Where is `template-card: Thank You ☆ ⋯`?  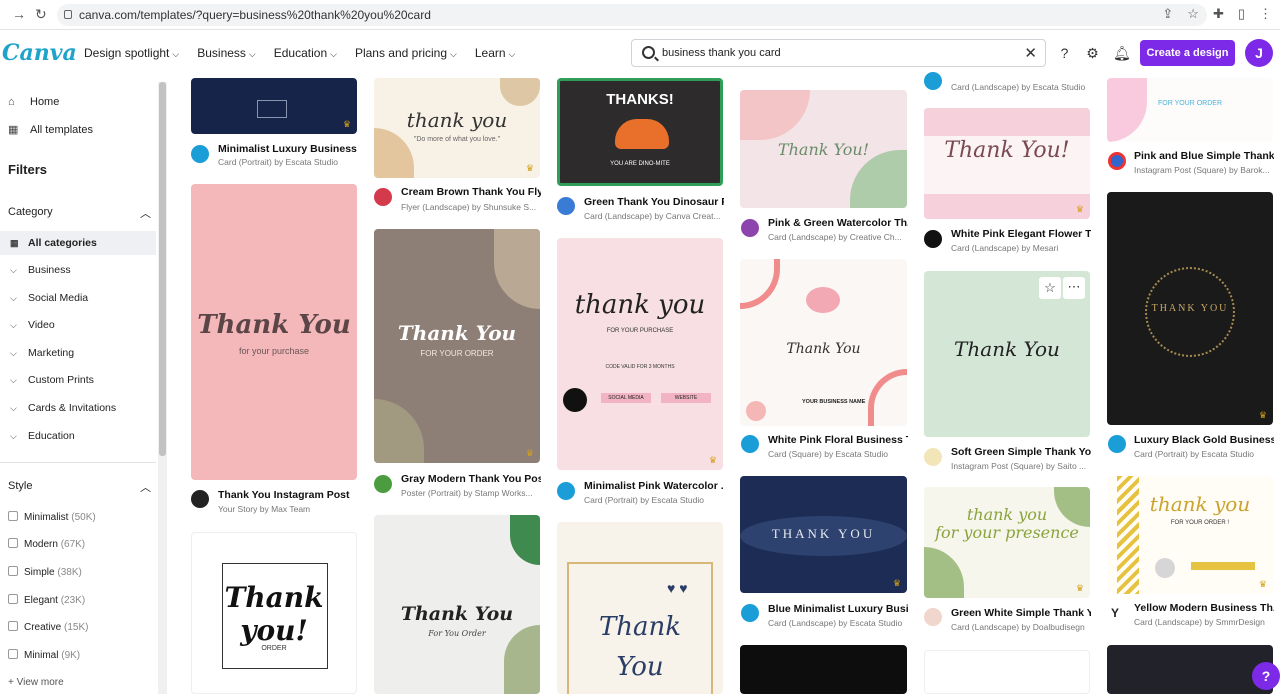
template-card: Thank You ☆ ⋯ is located at coordinates (1007, 354).